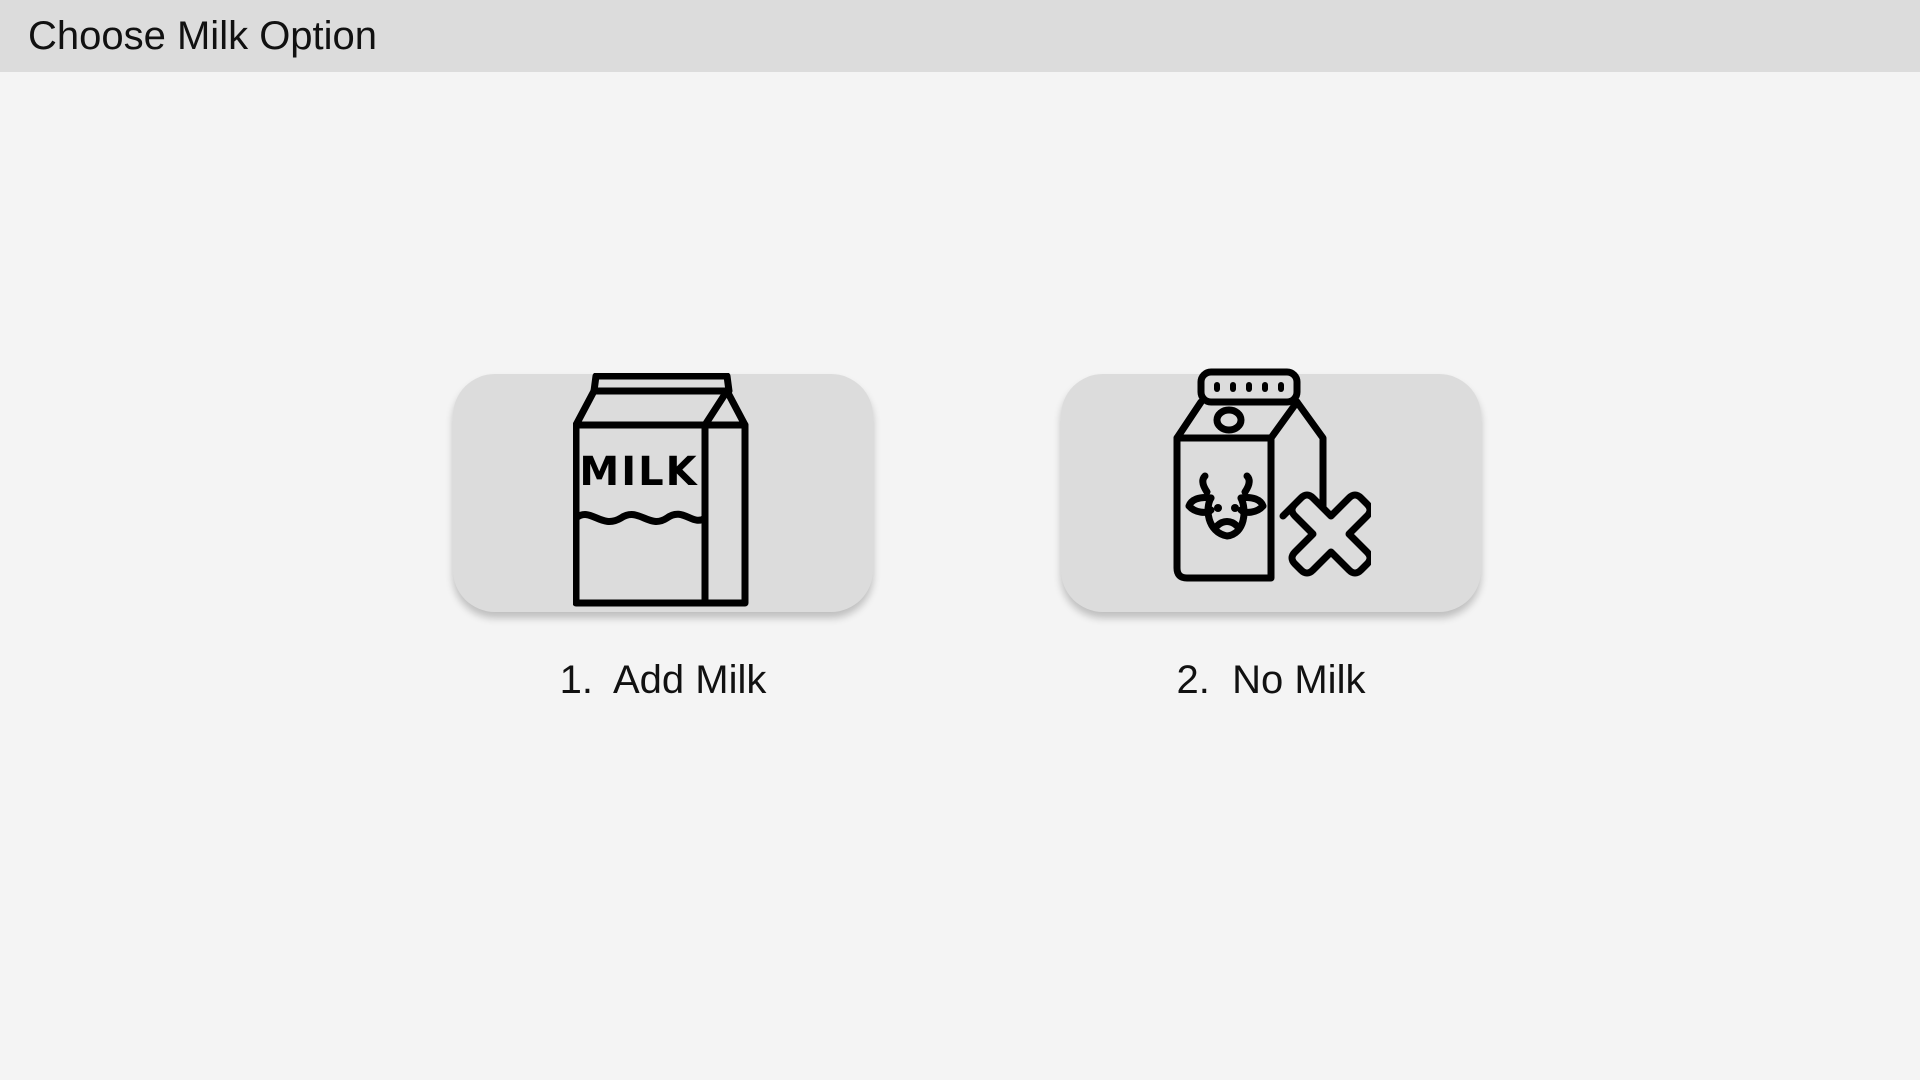 Image resolution: width=1920 pixels, height=1080 pixels. I want to click on option-no-milk: 2. No Milk, so click(1271, 535).